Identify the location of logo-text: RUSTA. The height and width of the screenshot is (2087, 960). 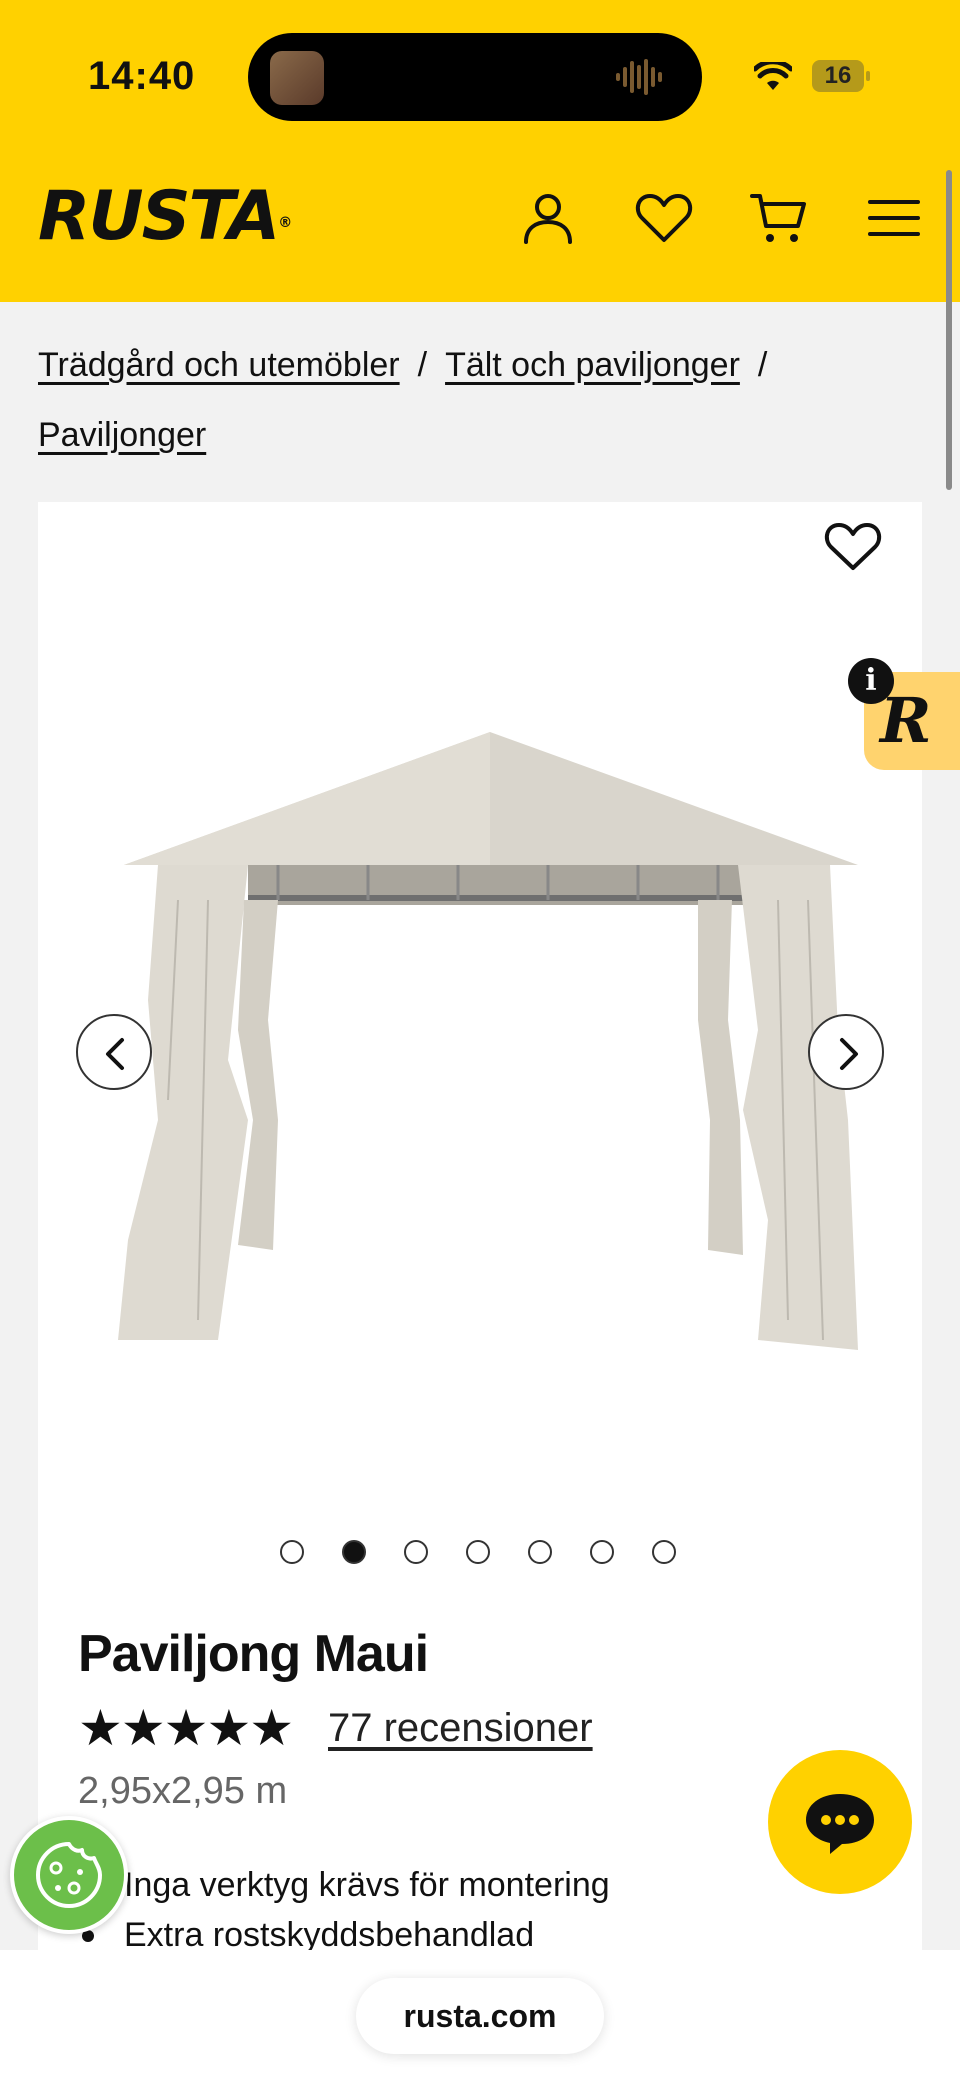
(159, 216).